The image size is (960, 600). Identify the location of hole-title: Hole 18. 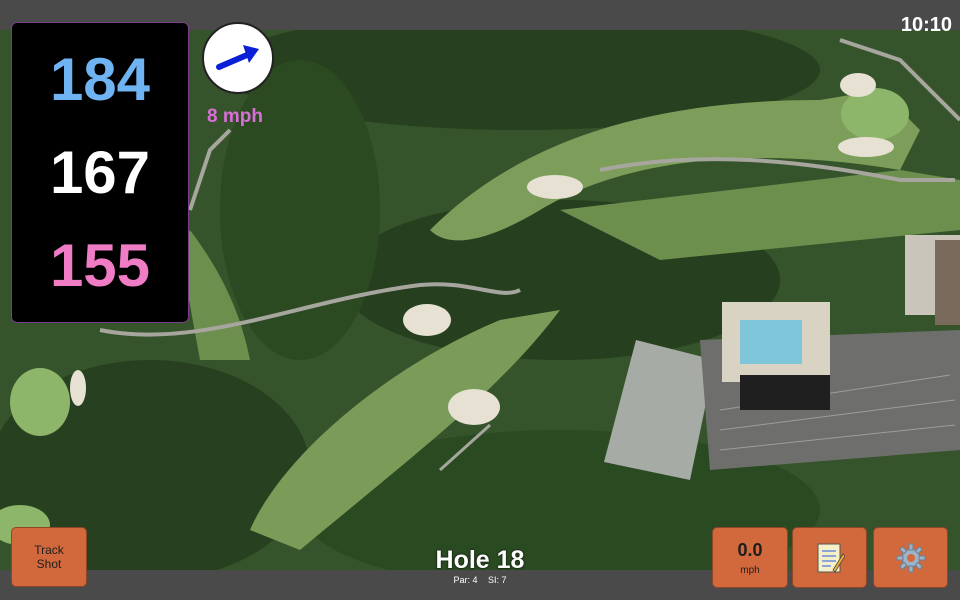
(480, 560).